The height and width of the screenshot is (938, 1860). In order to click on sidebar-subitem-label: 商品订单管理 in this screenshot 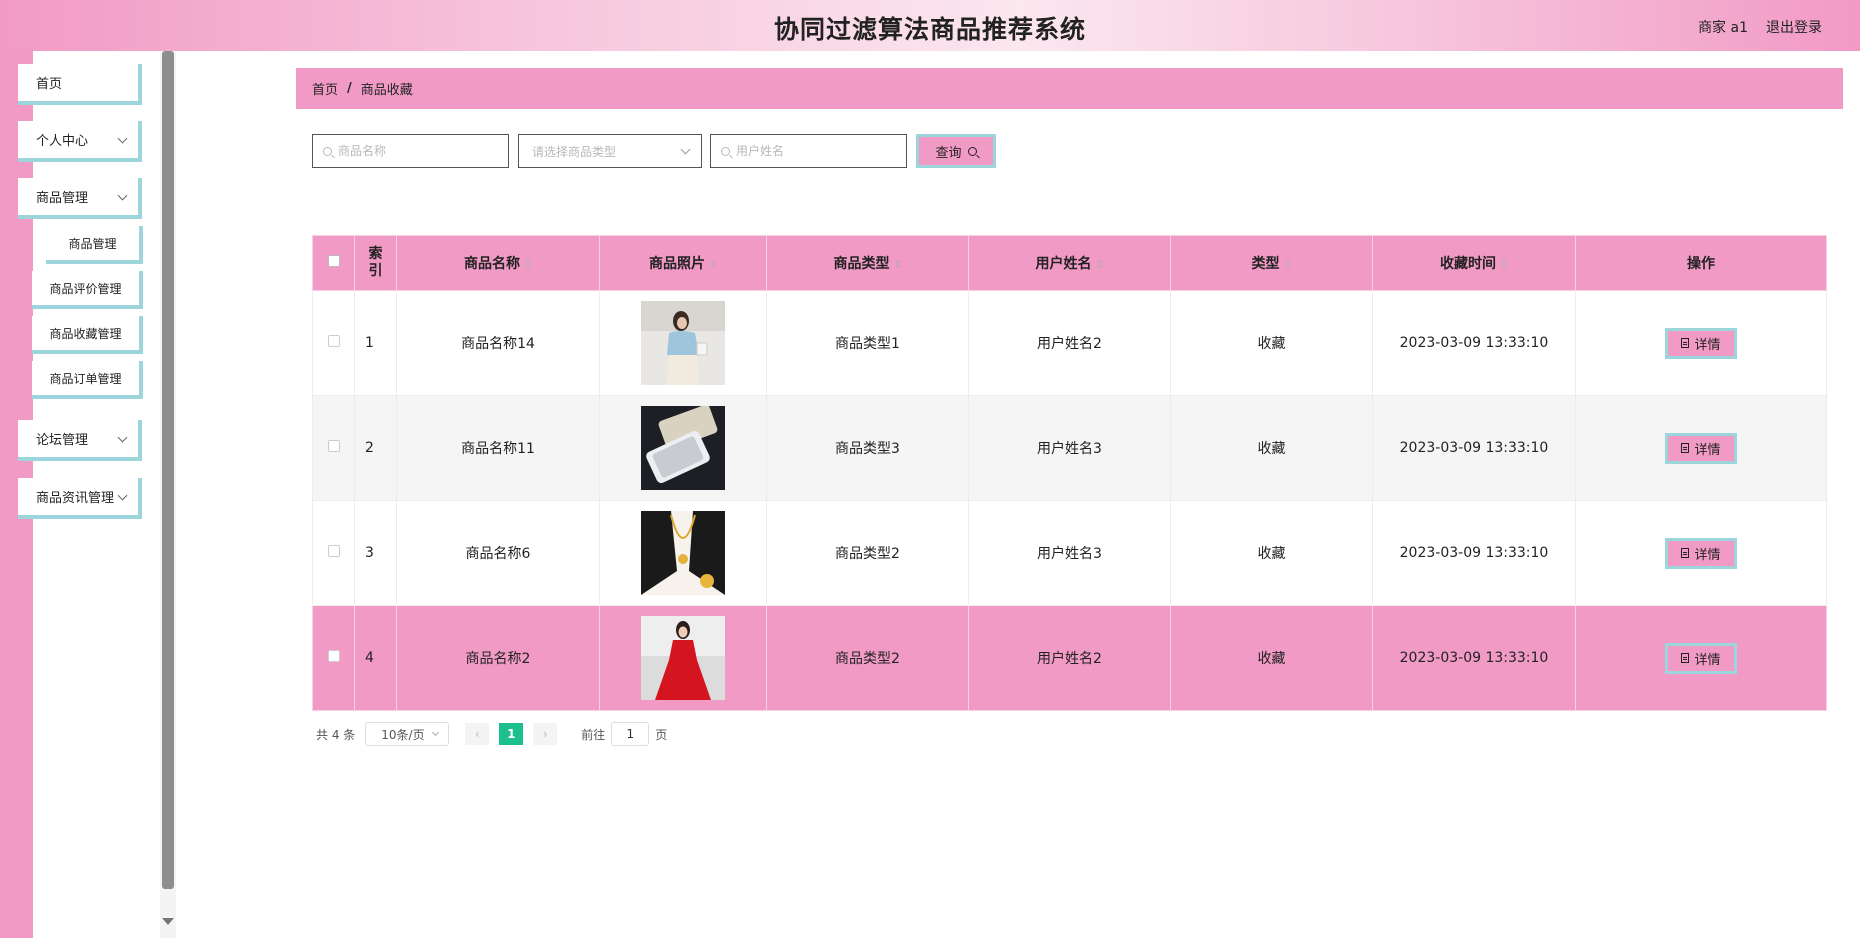, I will do `click(85, 378)`.